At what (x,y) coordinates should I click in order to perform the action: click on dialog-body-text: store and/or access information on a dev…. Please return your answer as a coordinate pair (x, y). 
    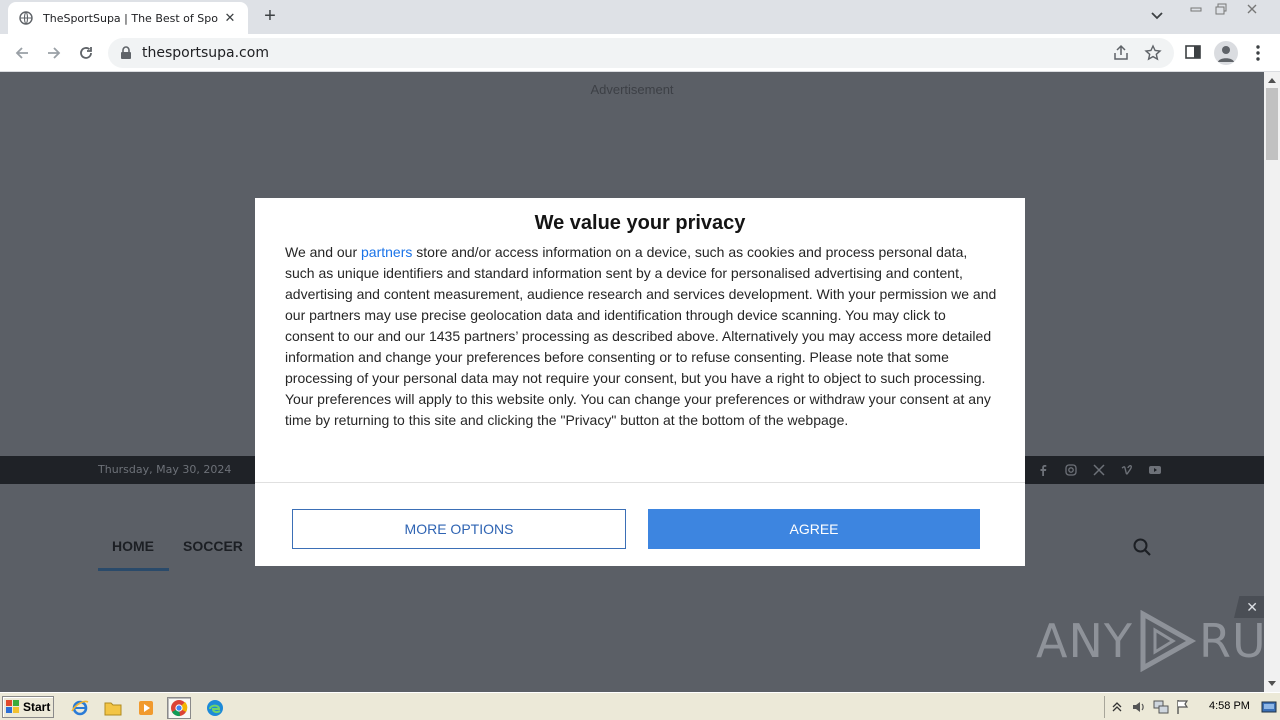
    Looking at the image, I should click on (641, 336).